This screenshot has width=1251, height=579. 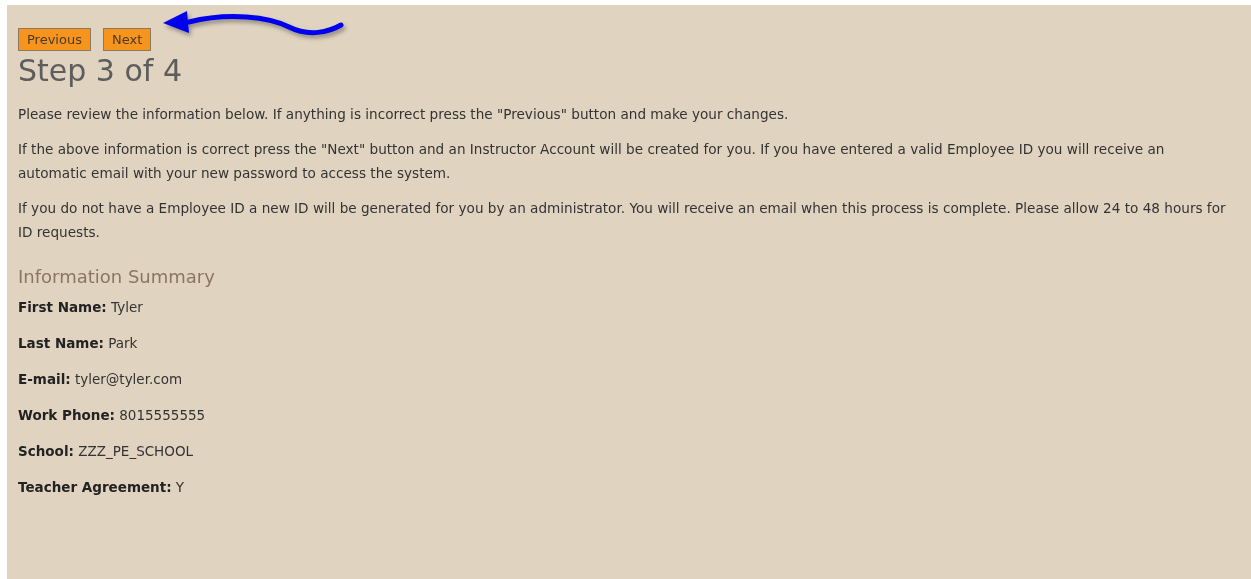 I want to click on step-heading: Step 3 of 4, so click(x=100, y=70).